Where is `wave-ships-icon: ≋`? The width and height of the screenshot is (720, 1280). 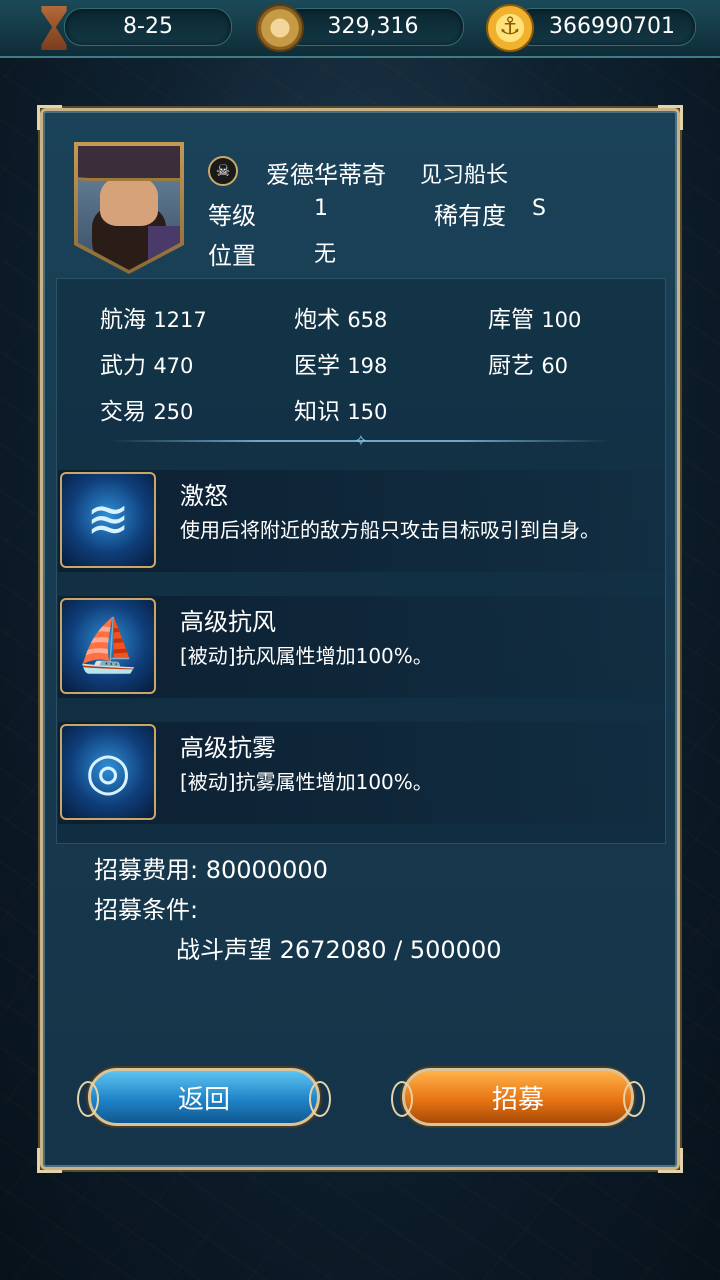
wave-ships-icon: ≋ is located at coordinates (108, 520).